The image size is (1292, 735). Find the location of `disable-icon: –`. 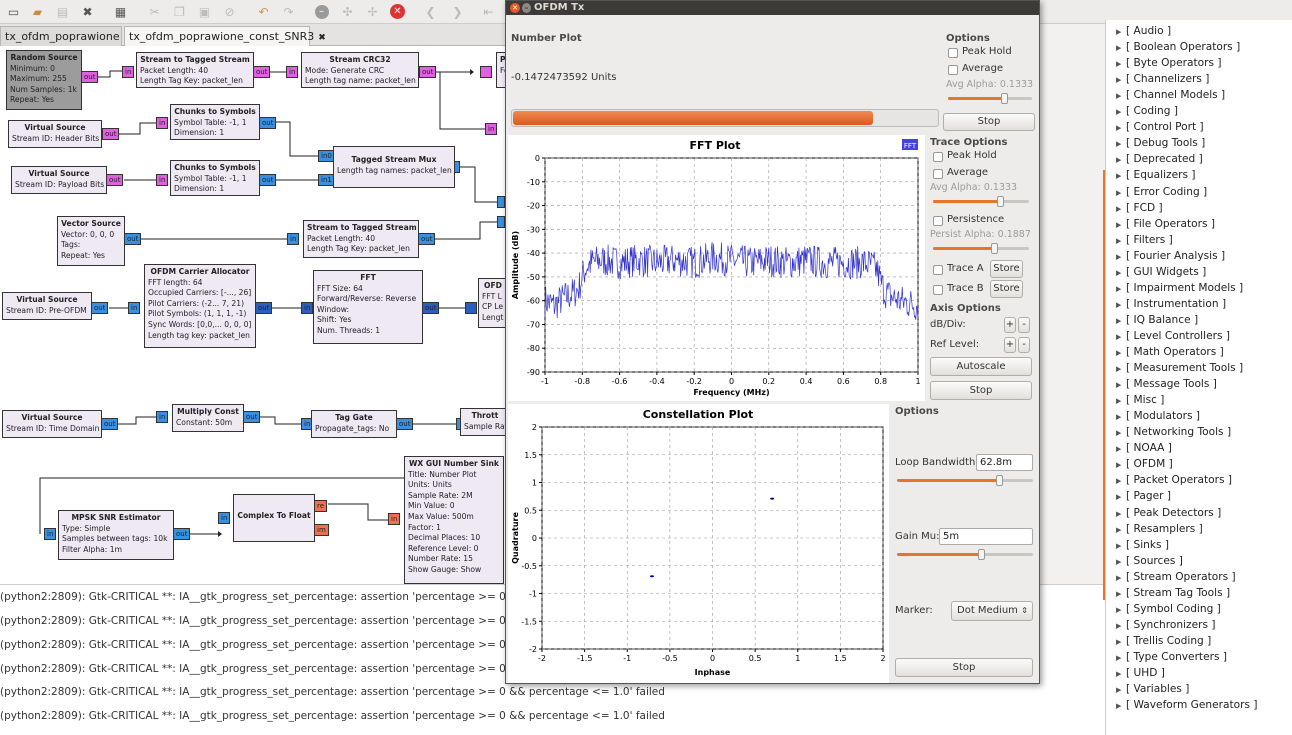

disable-icon: – is located at coordinates (321, 11).